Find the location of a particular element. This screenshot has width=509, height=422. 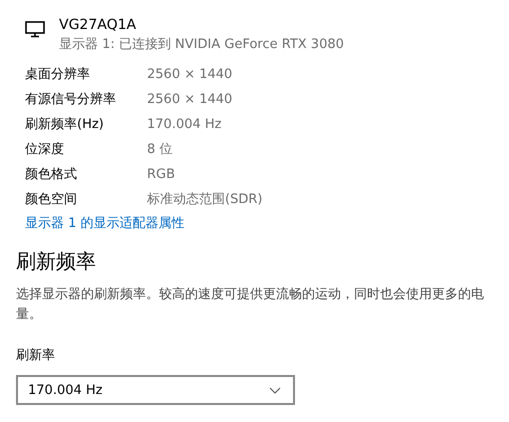

property-label: 有源信号分辨率 is located at coordinates (71, 100).